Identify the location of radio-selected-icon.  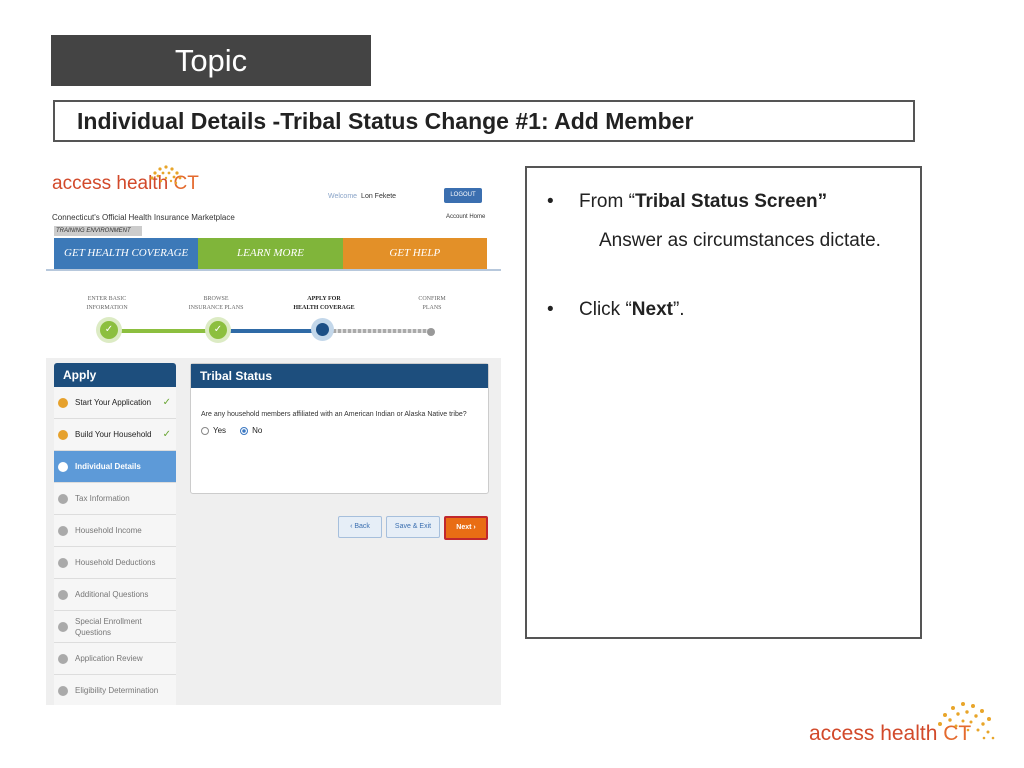
(244, 430).